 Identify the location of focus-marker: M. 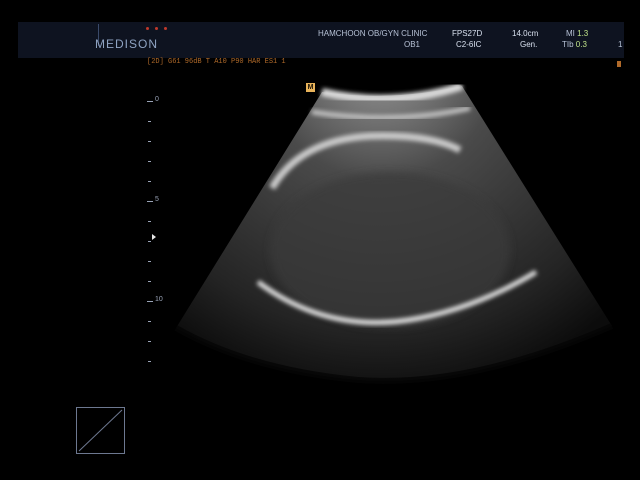
(310, 87).